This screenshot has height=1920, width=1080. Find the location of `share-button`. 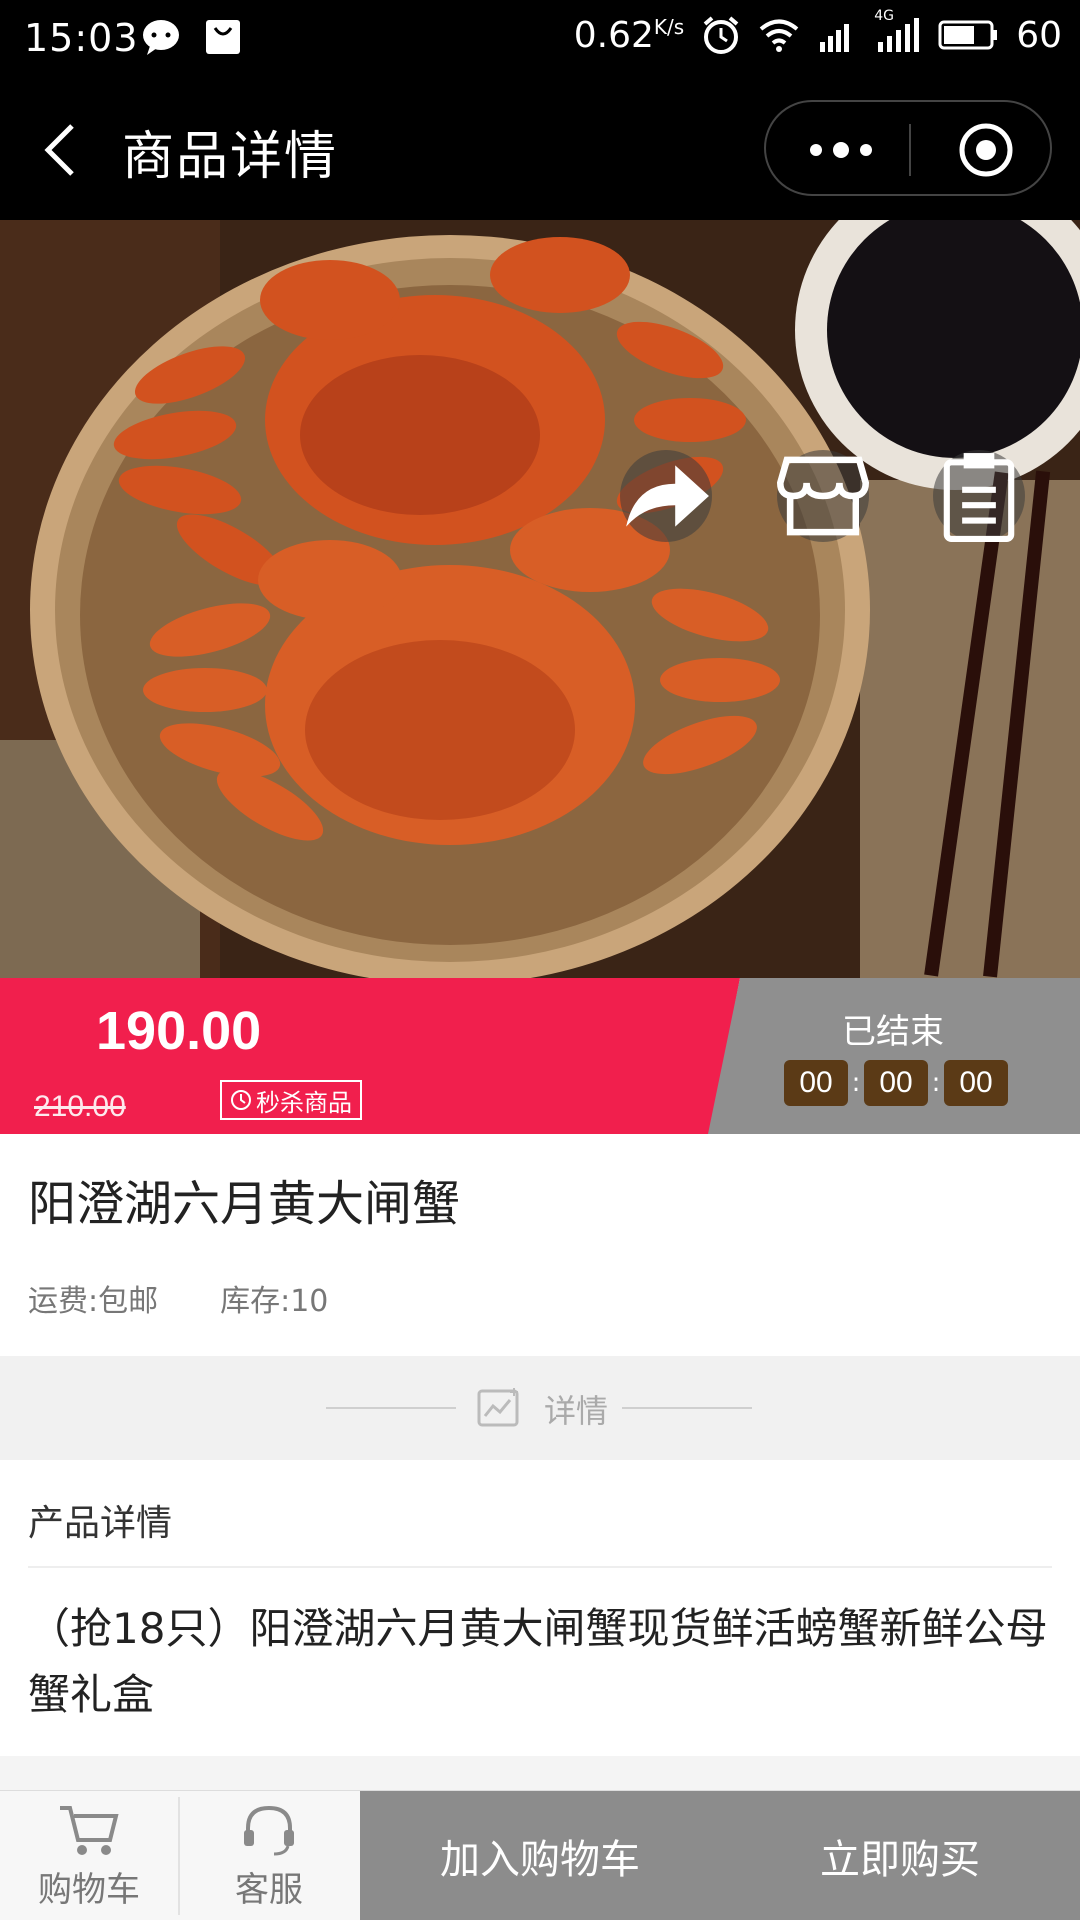

share-button is located at coordinates (666, 496).